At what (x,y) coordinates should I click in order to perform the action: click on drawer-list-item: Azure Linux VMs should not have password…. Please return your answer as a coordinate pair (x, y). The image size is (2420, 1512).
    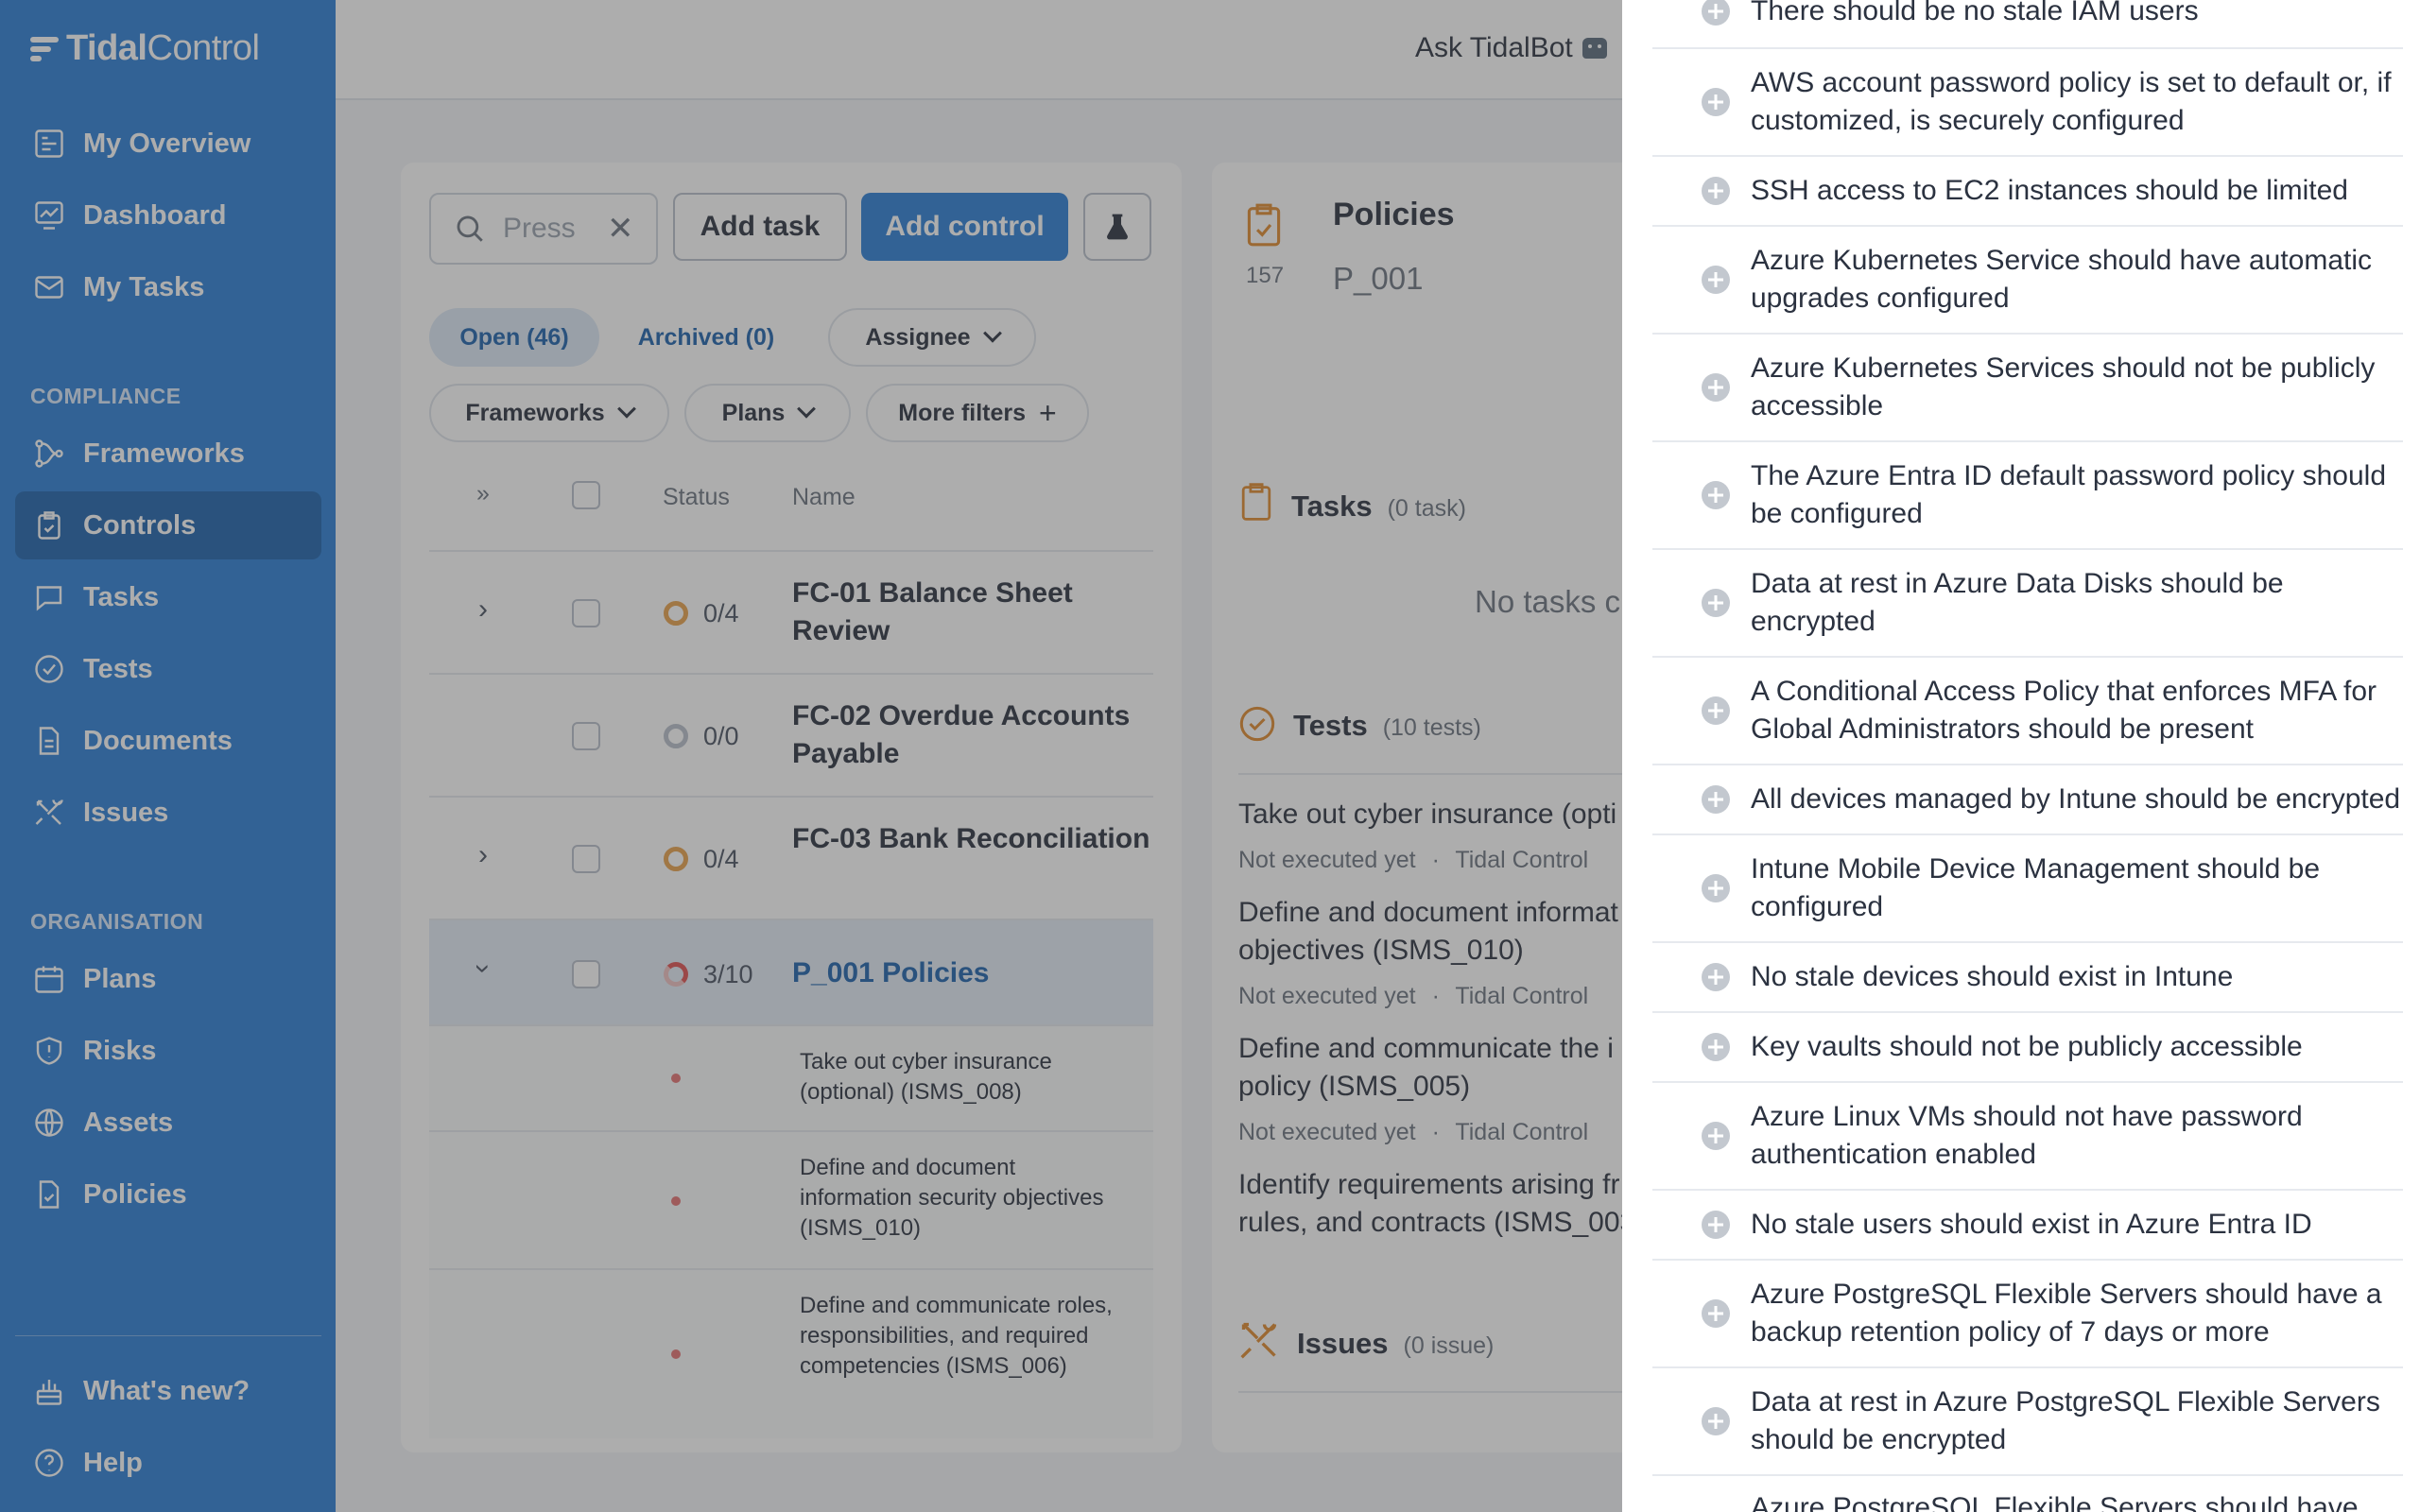
    Looking at the image, I should click on (2028, 1137).